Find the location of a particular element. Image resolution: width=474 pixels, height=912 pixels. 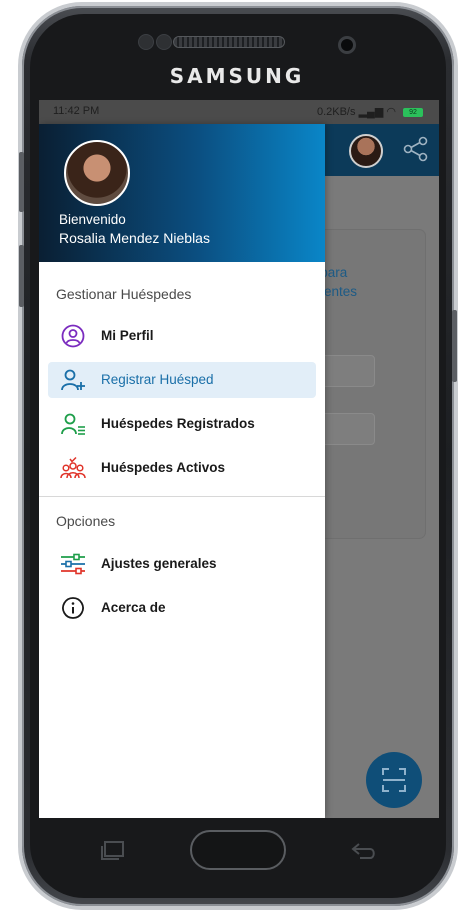

front-camera is located at coordinates (347, 45).